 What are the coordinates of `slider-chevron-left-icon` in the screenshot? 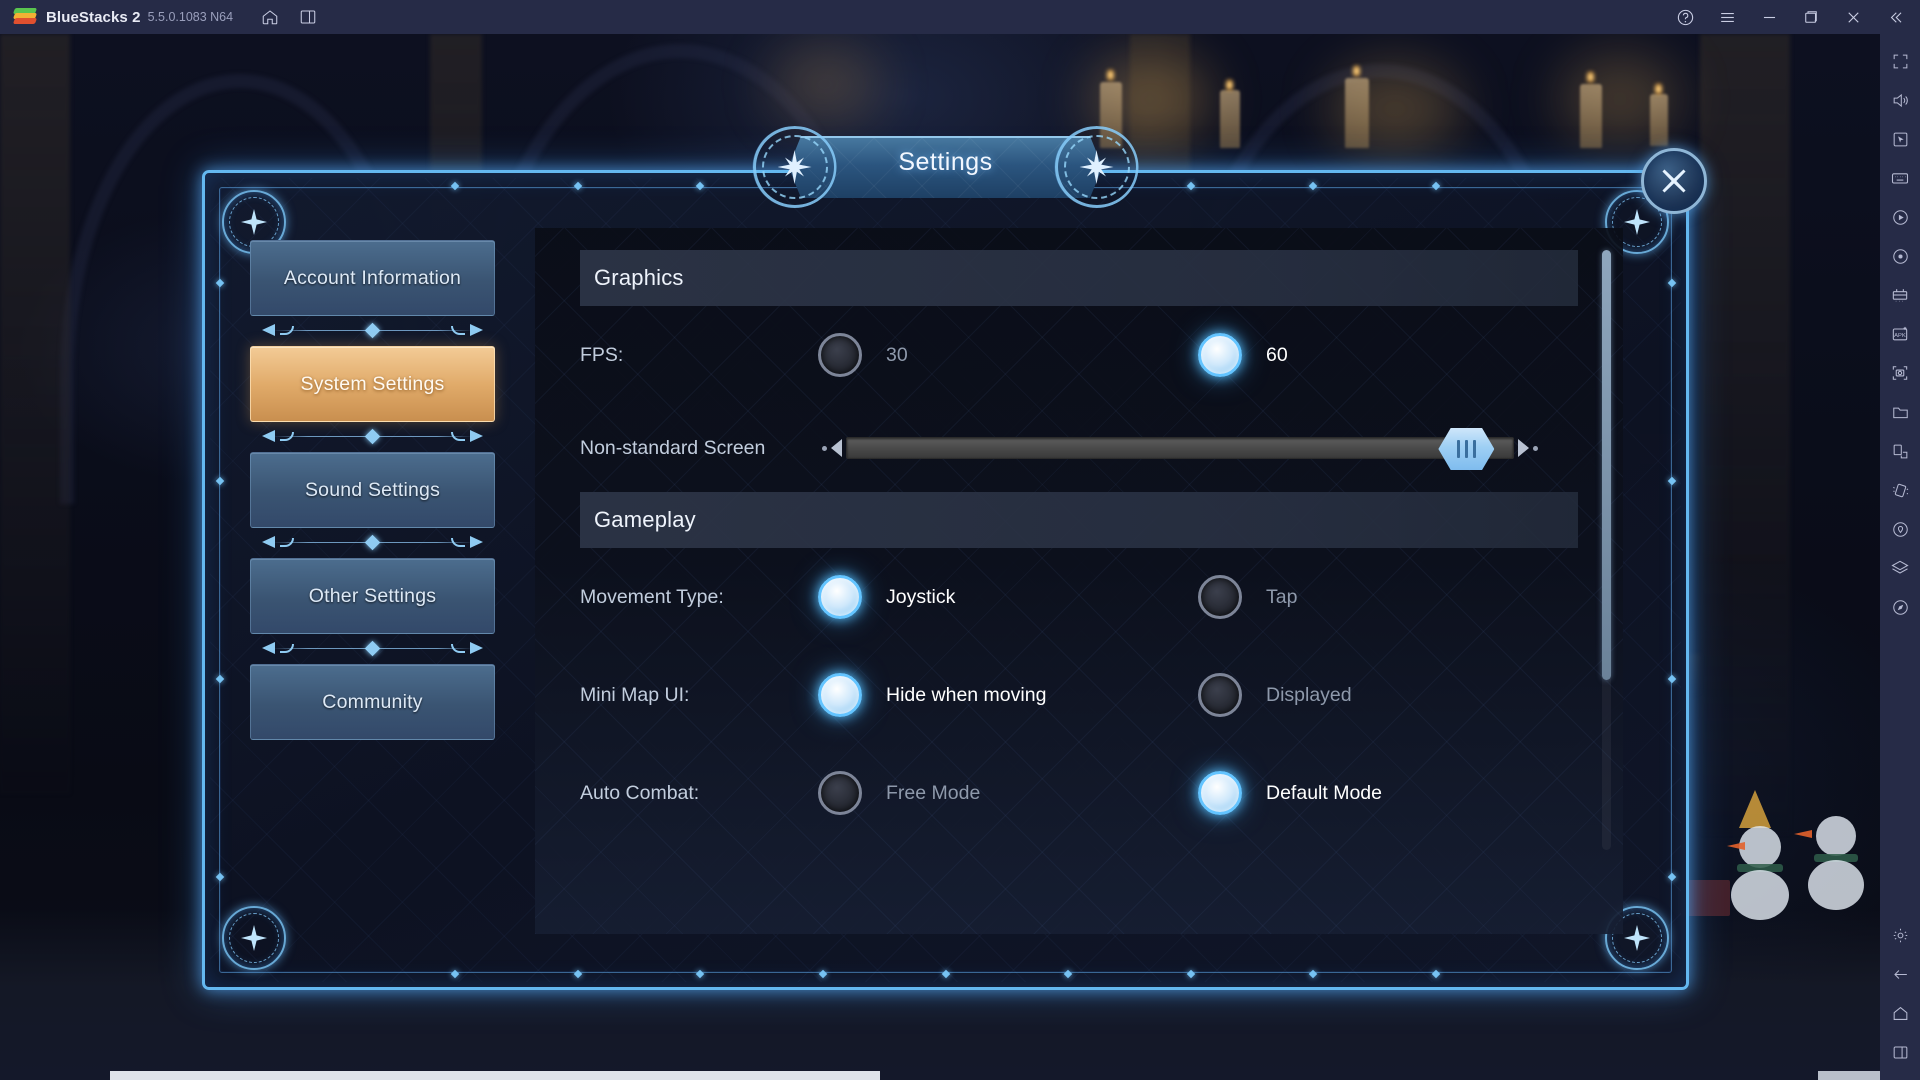 It's located at (836, 448).